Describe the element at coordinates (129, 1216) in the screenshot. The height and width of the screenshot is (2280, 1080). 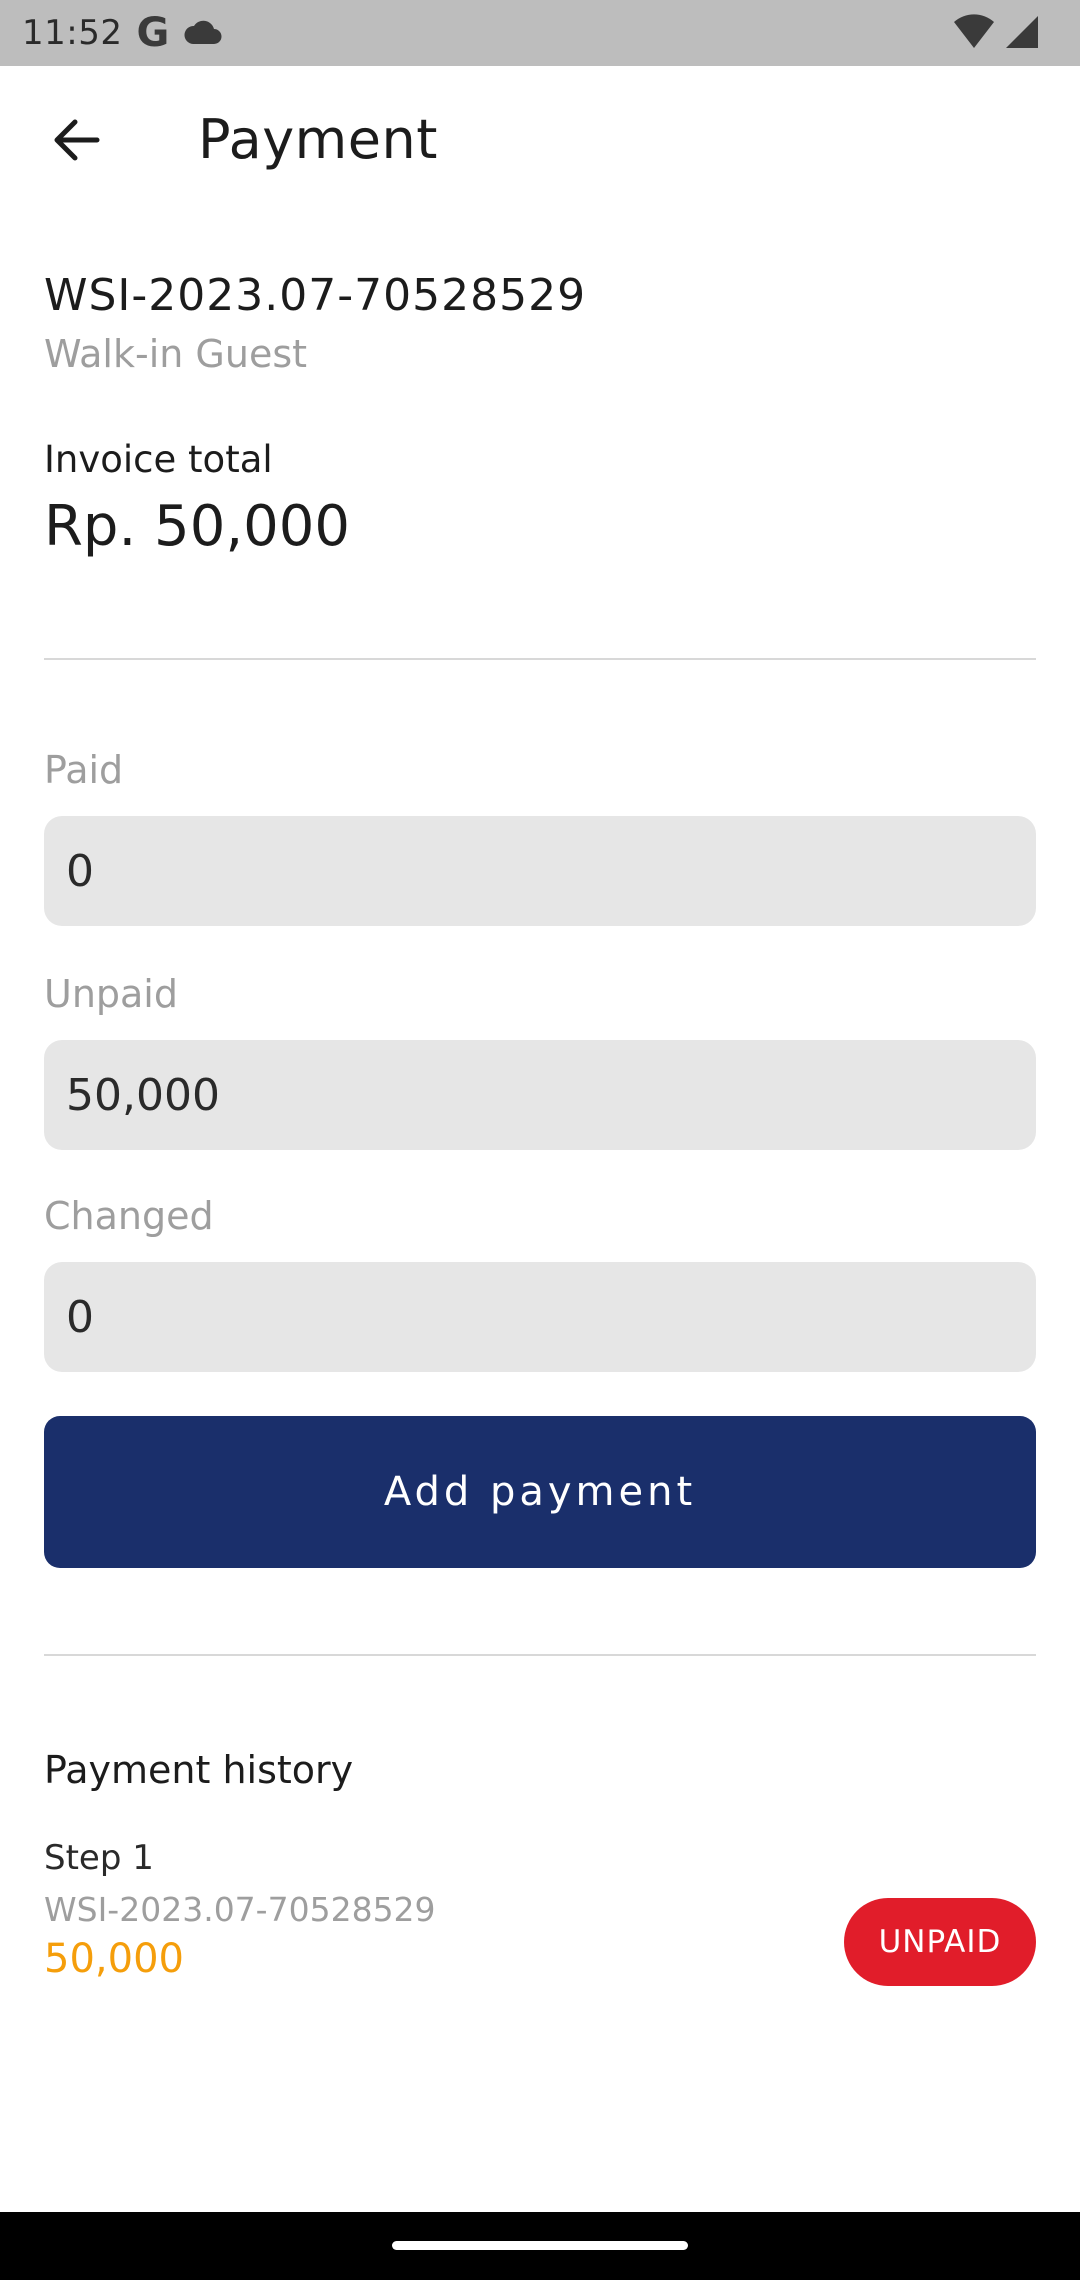
I see `changed-label: Changed` at that location.